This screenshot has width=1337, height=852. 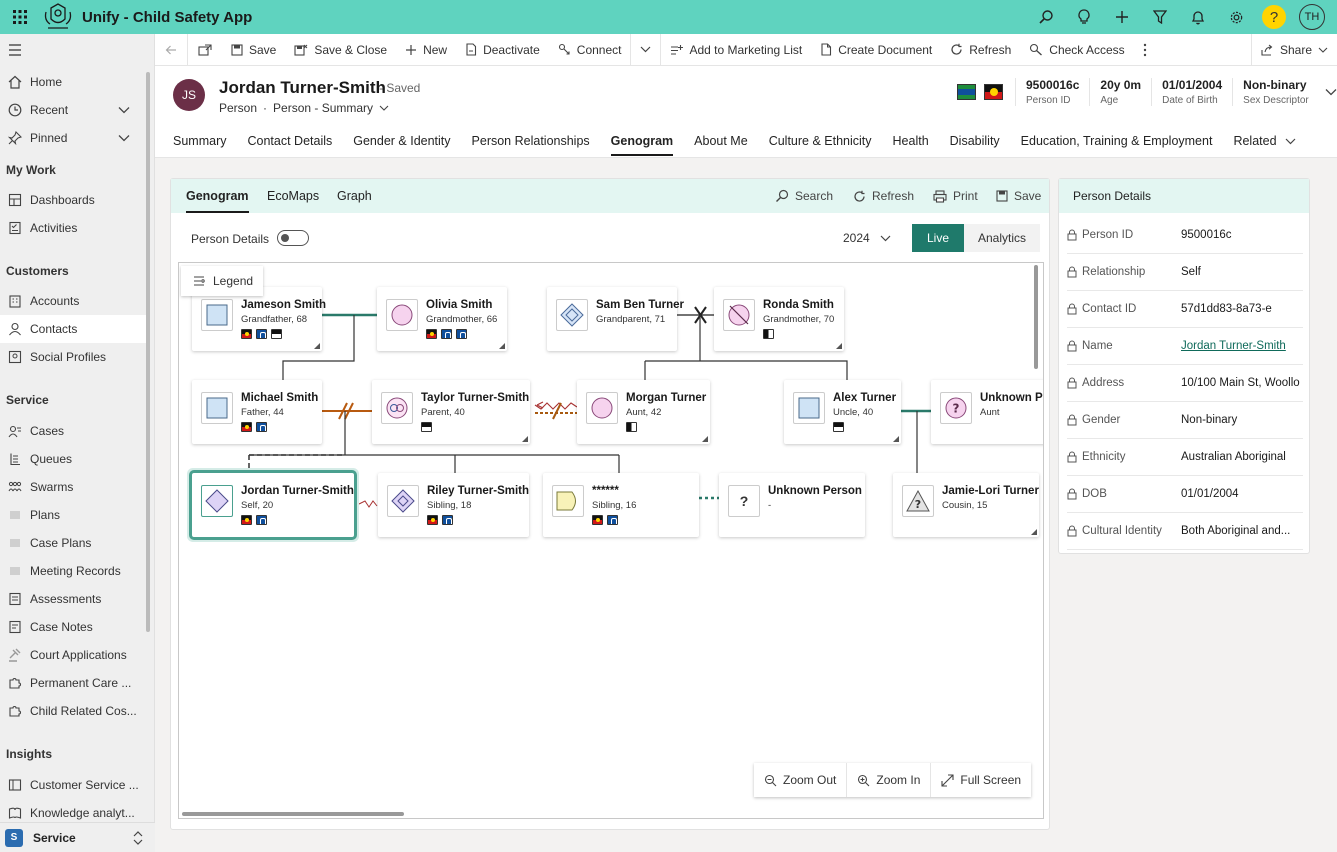 I want to click on refresh-button: Refresh, so click(x=980, y=50).